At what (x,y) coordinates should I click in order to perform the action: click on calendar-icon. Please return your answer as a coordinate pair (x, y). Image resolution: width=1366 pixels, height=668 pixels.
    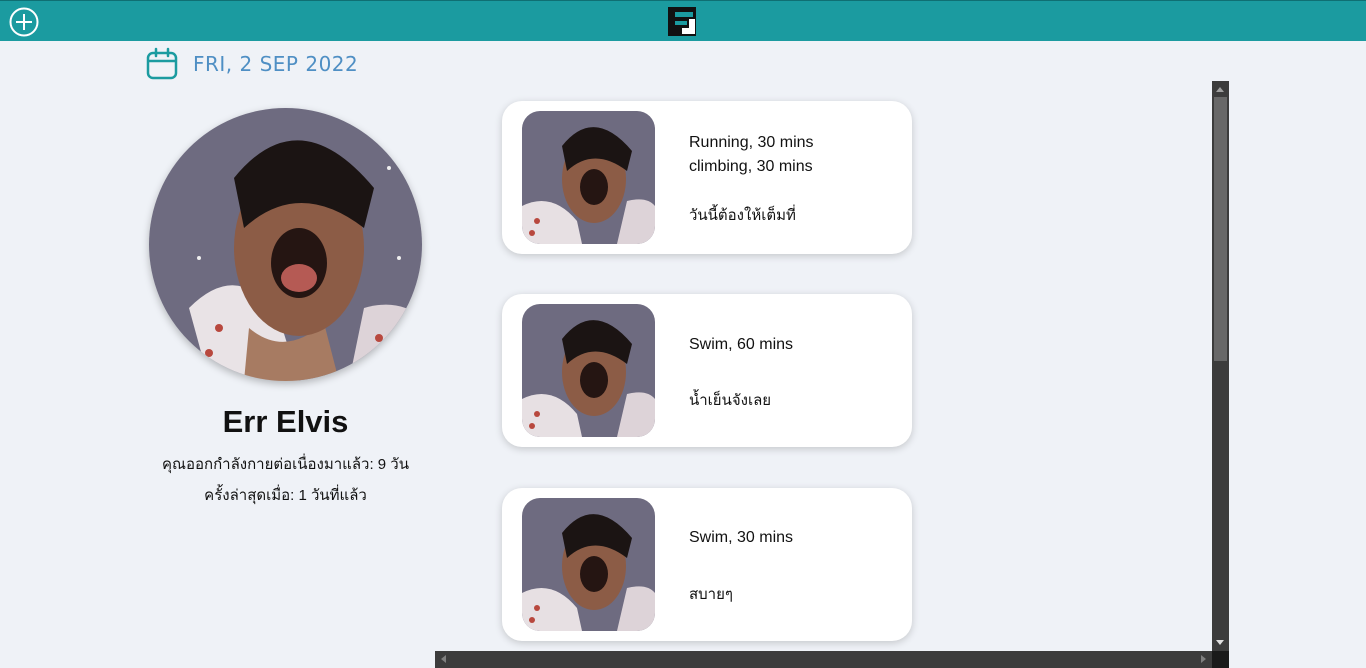
    Looking at the image, I should click on (162, 63).